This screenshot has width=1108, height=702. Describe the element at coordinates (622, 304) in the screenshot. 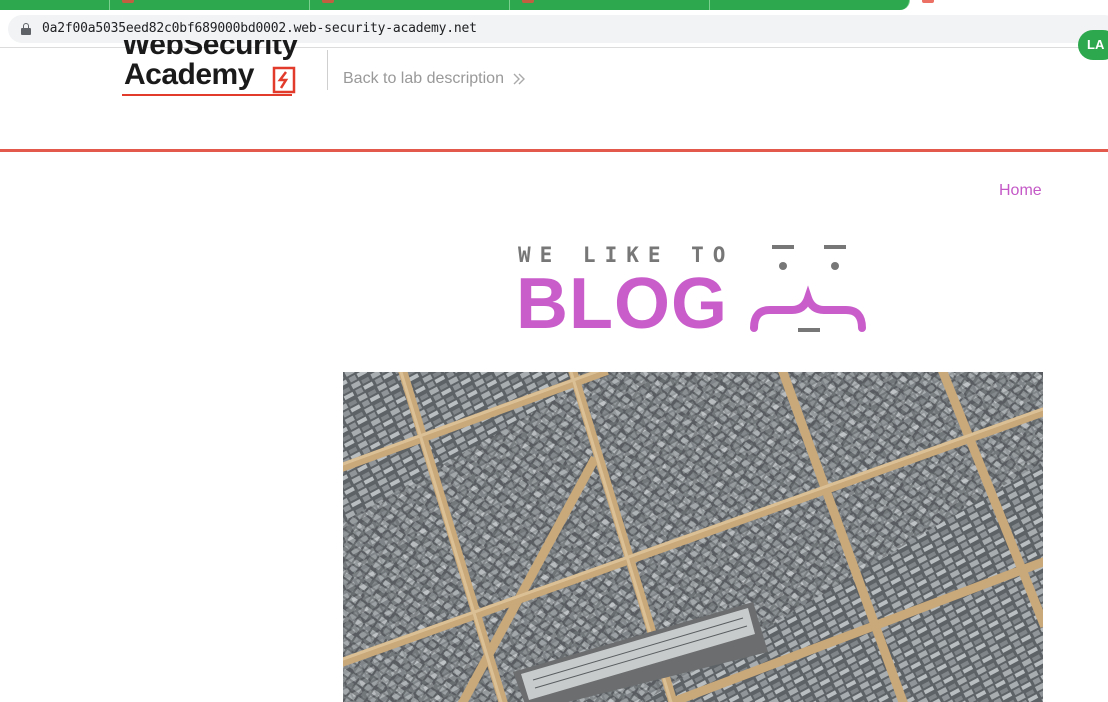

I see `banner-title: BLOG` at that location.